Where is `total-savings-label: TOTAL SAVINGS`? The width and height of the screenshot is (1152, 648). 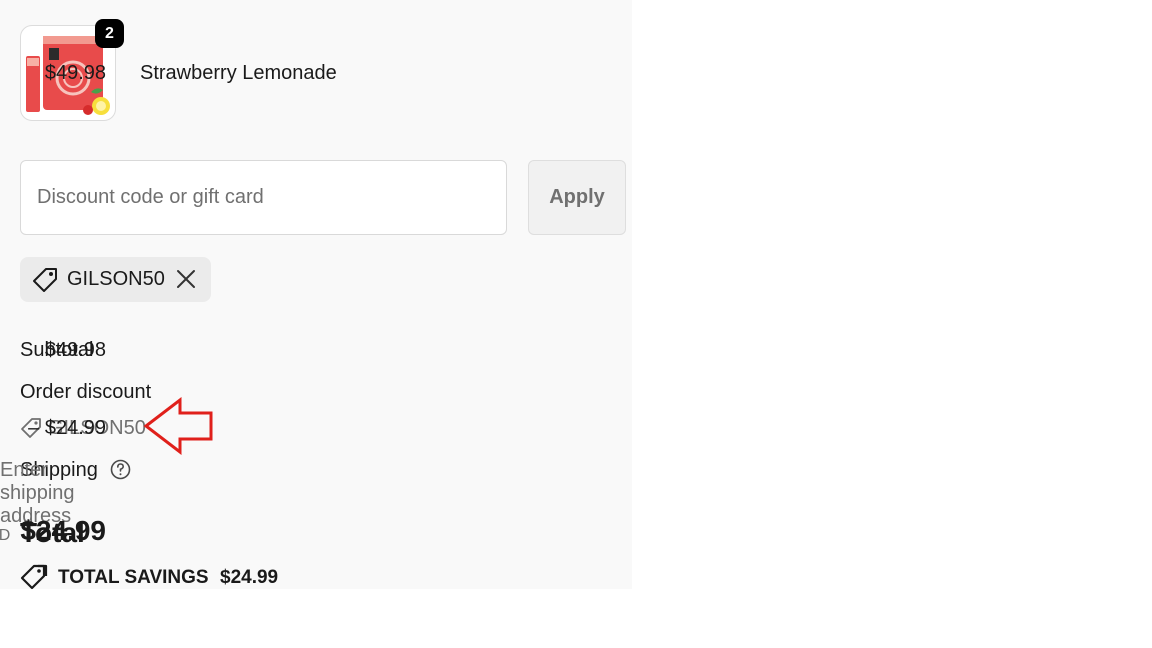 total-savings-label: TOTAL SAVINGS is located at coordinates (133, 577).